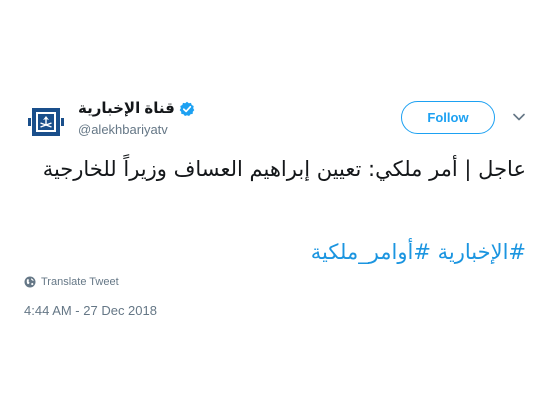  What do you see at coordinates (30, 282) in the screenshot?
I see `globe-icon` at bounding box center [30, 282].